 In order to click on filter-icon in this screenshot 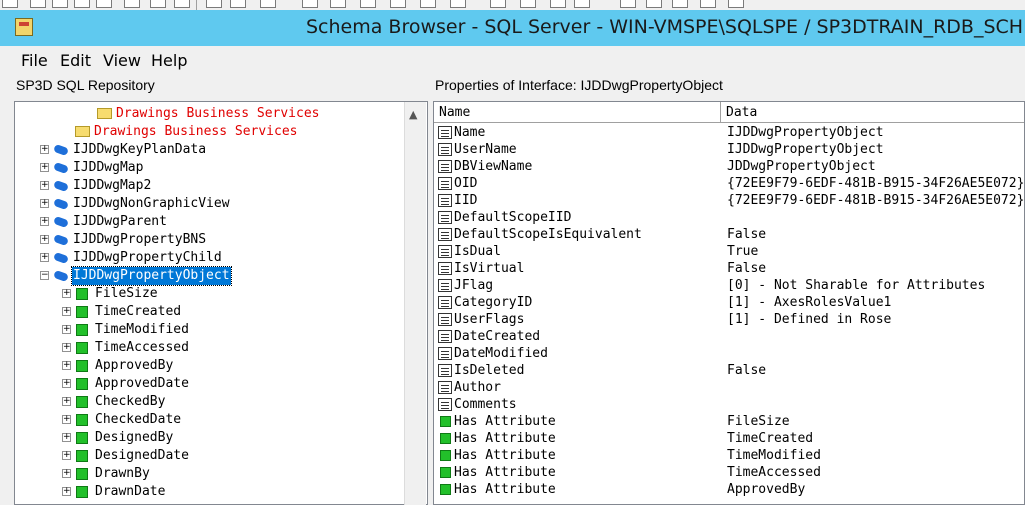, I will do `click(310, 4)`.